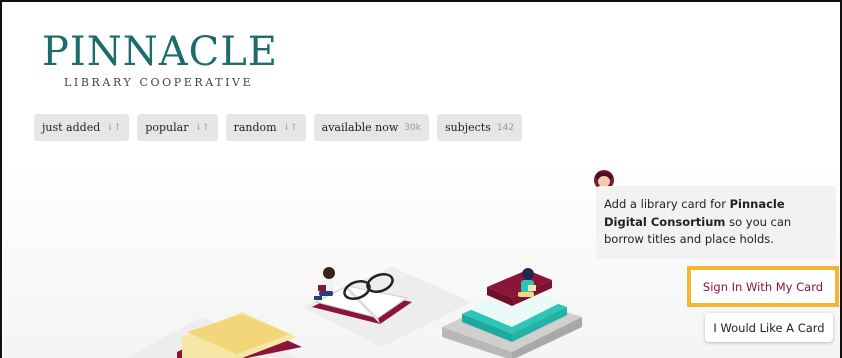 The height and width of the screenshot is (358, 842). Describe the element at coordinates (239, 335) in the screenshot. I see `book-stack-left-illustration` at that location.